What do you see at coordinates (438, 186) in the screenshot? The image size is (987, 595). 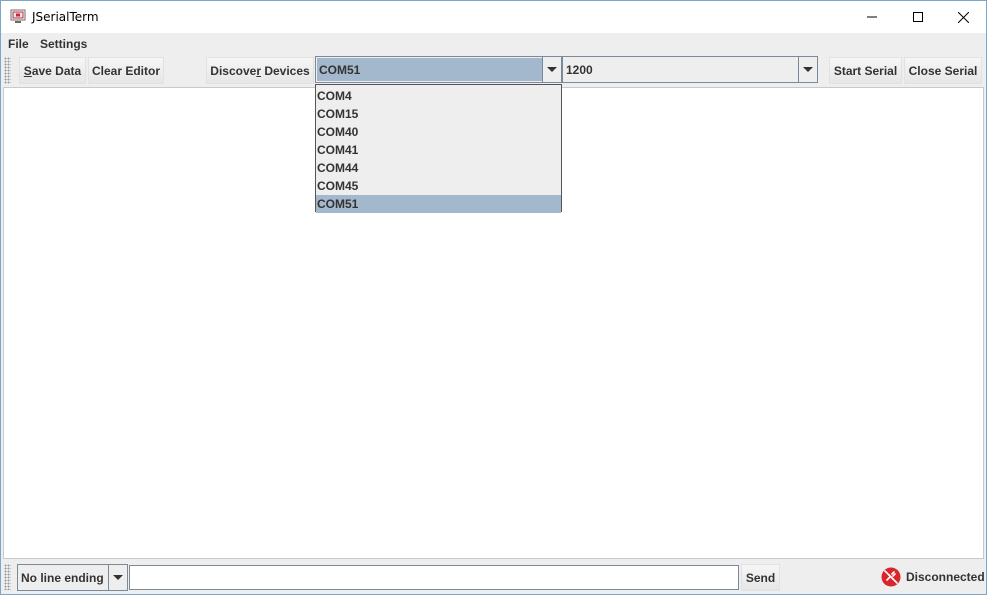 I see `port-option-com45: COM45` at bounding box center [438, 186].